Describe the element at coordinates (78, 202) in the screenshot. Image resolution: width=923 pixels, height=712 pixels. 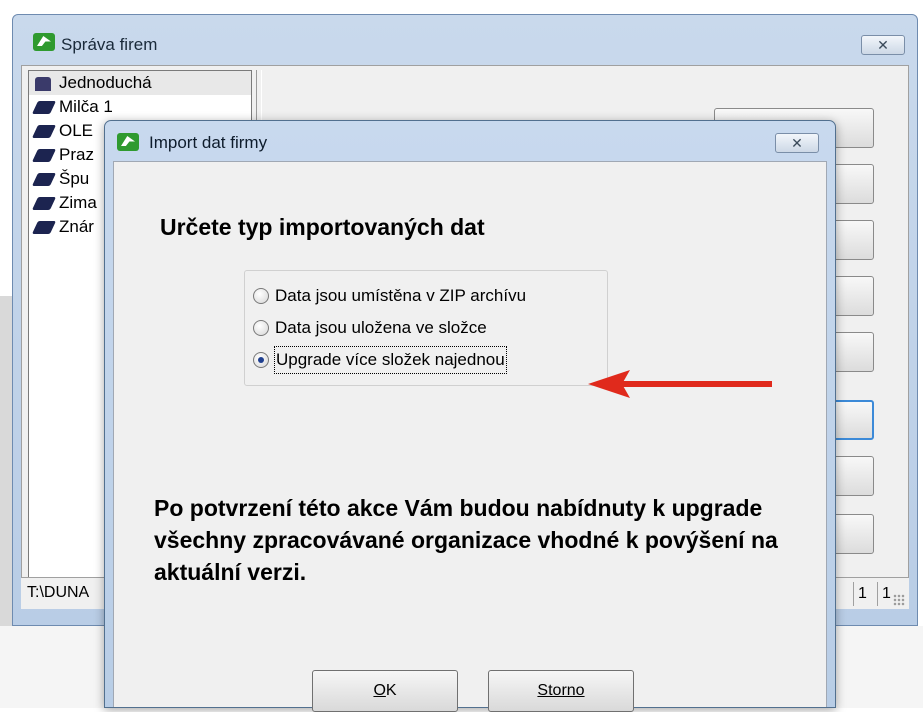
I see `company-name: Zima` at that location.